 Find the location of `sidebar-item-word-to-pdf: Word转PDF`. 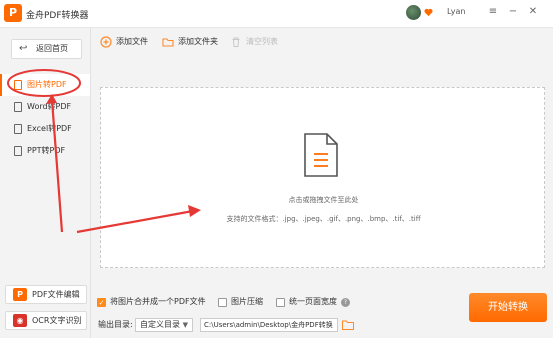

sidebar-item-word-to-pdf: Word转PDF is located at coordinates (45, 107).